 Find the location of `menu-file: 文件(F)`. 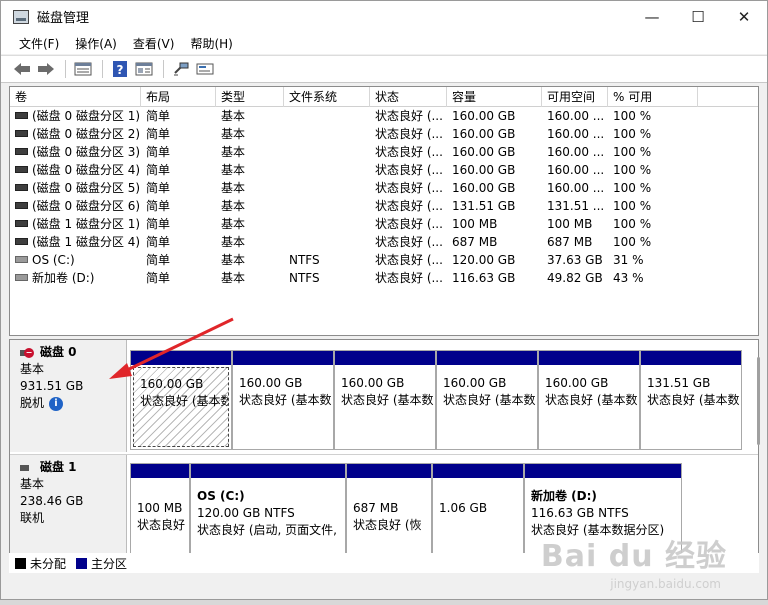

menu-file: 文件(F) is located at coordinates (39, 43).